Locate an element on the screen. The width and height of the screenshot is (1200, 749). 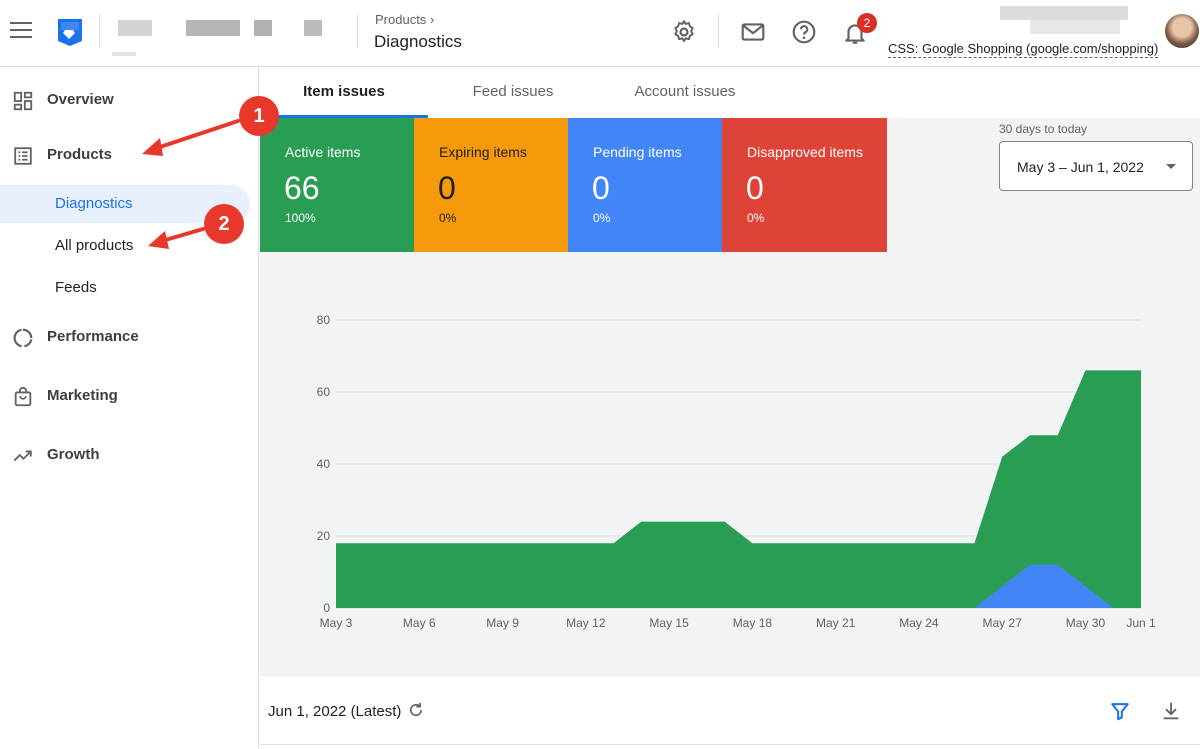
dropdown-arrow-icon is located at coordinates (1171, 166).